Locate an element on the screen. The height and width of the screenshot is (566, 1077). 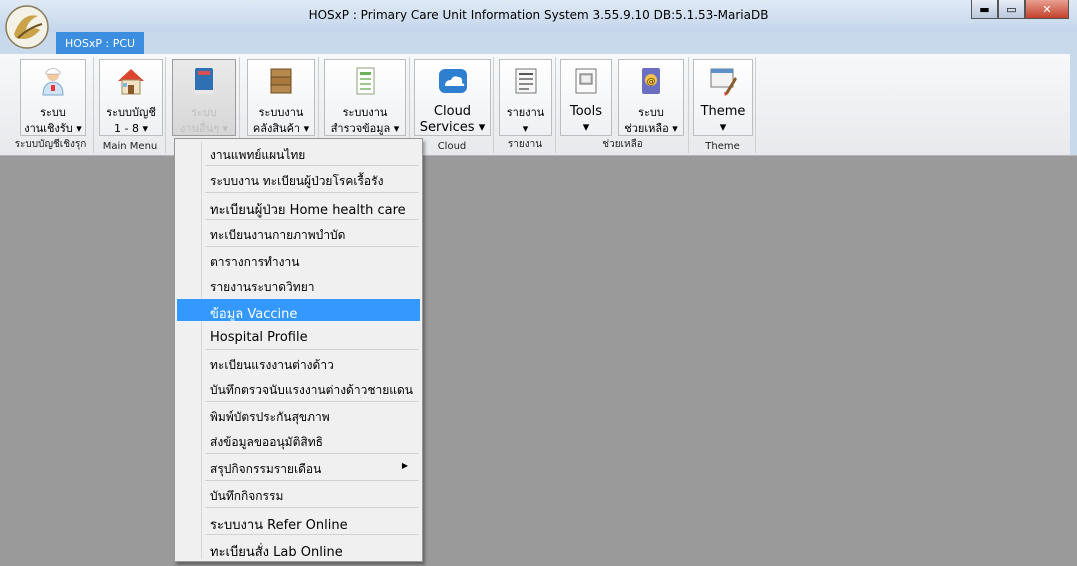
menu-item-epidemiology-report: รายงานระบาดวิทยา is located at coordinates (298, 285).